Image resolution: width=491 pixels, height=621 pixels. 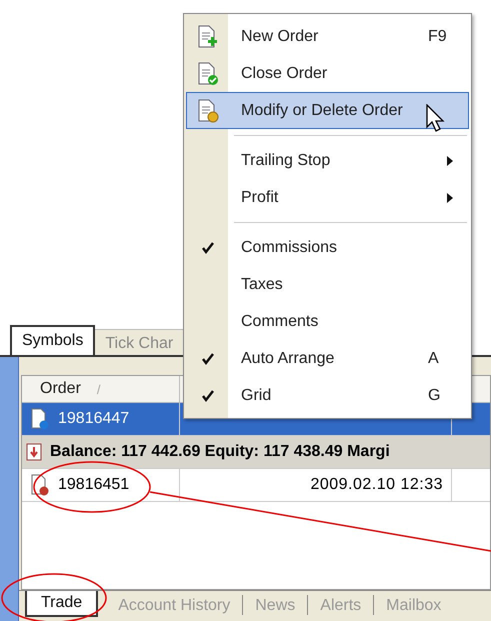 What do you see at coordinates (327, 358) in the screenshot?
I see `menu-item: Auto Arrange A` at bounding box center [327, 358].